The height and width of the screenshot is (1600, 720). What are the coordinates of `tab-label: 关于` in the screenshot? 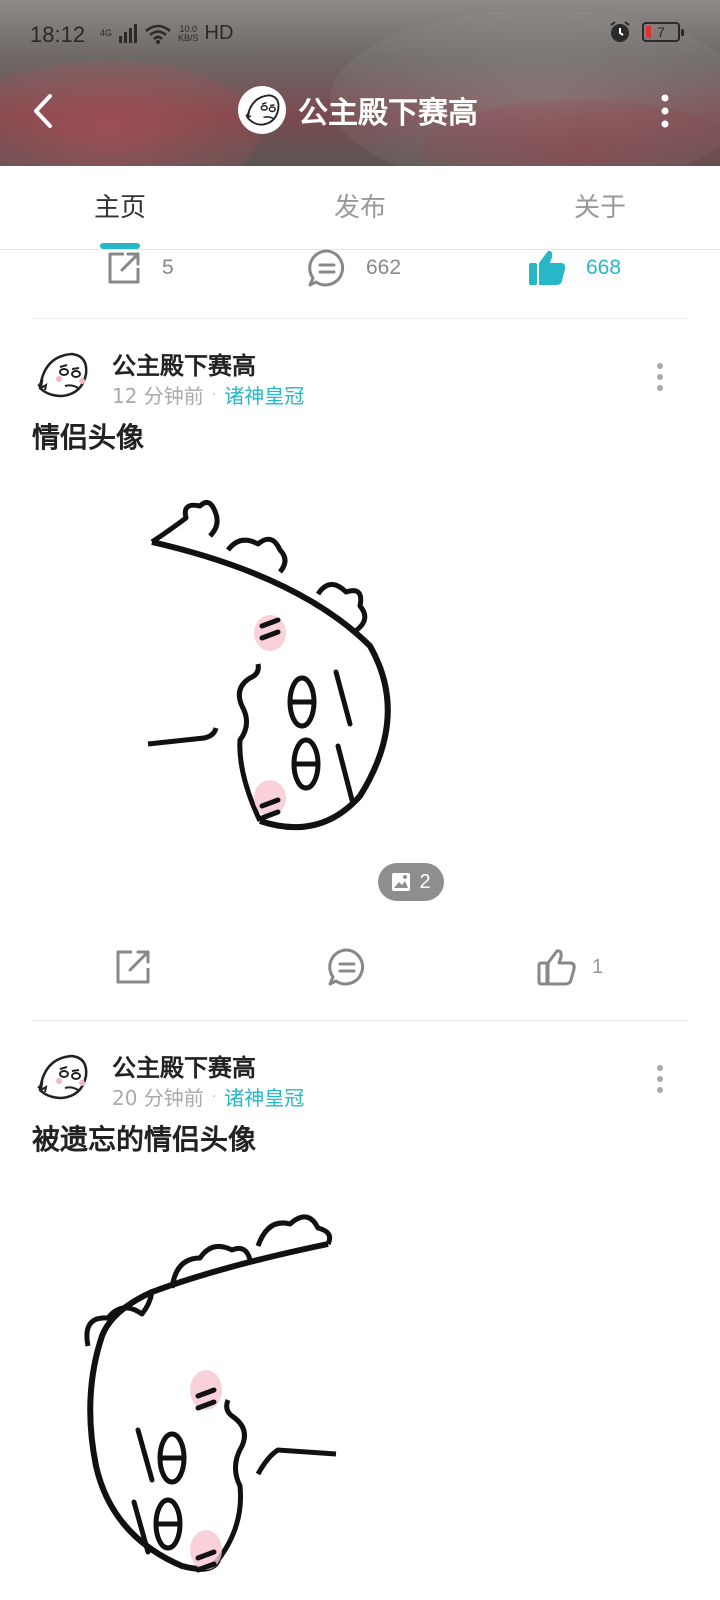 It's located at (599, 208).